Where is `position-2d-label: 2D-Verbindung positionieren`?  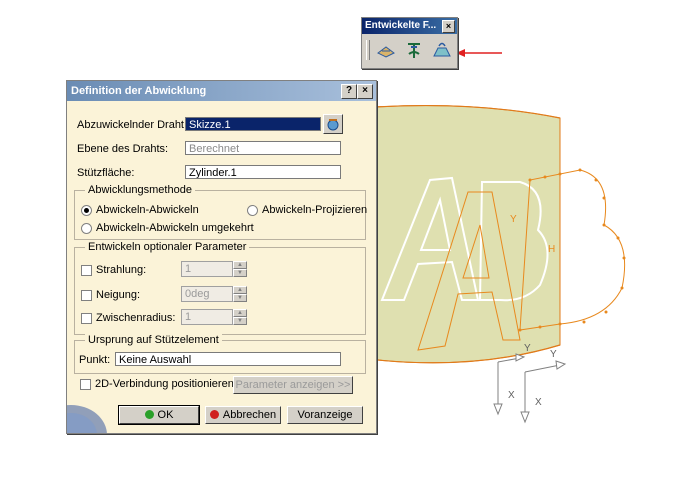 position-2d-label: 2D-Verbindung positionieren is located at coordinates (164, 384).